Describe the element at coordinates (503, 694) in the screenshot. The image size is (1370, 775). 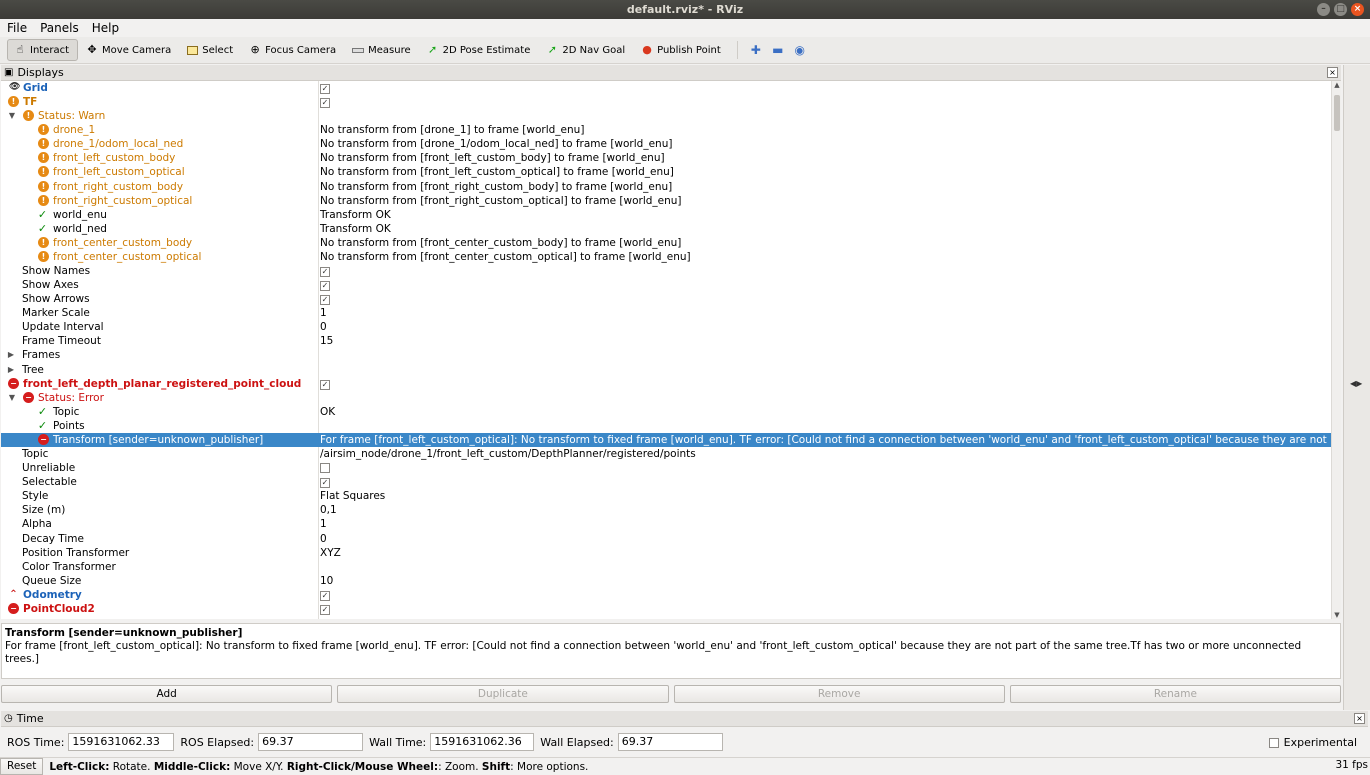
I see `duplicate-button: Duplicate` at that location.